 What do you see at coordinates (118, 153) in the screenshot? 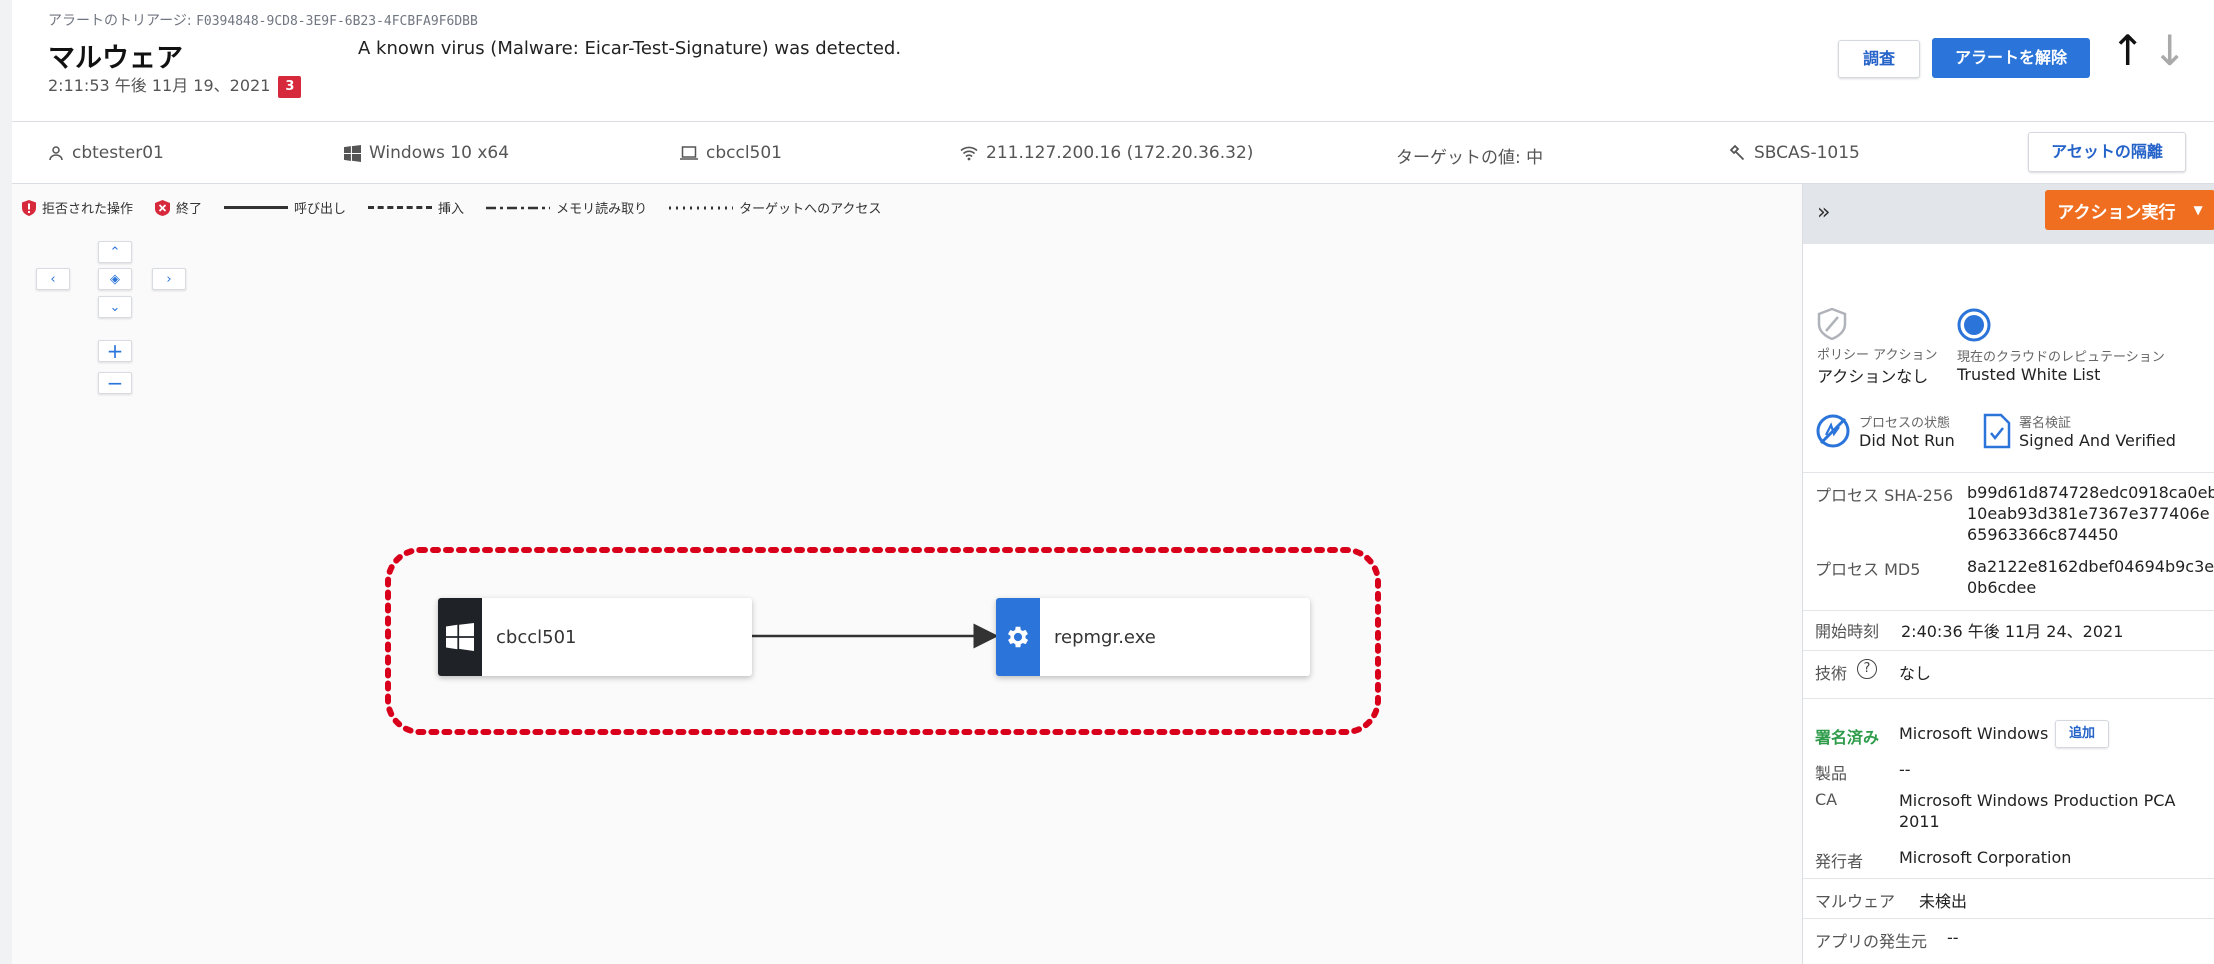
I see `user-name: cbtester01` at bounding box center [118, 153].